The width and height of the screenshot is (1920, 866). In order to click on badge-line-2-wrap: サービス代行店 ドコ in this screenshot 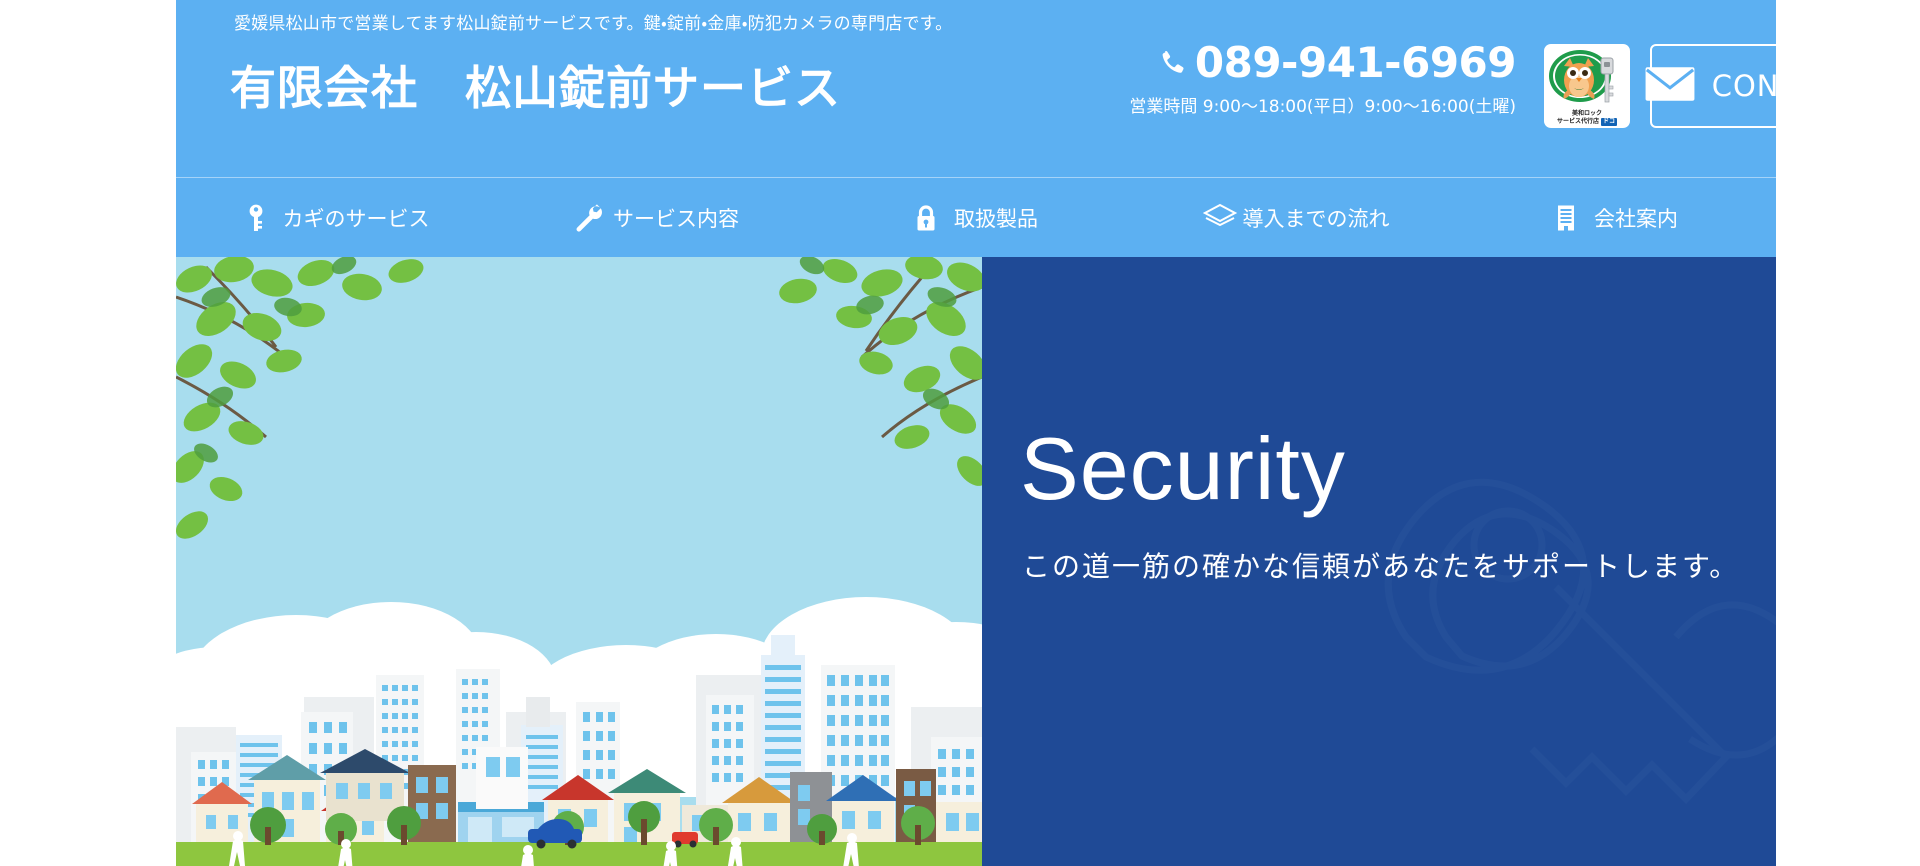, I will do `click(1587, 122)`.